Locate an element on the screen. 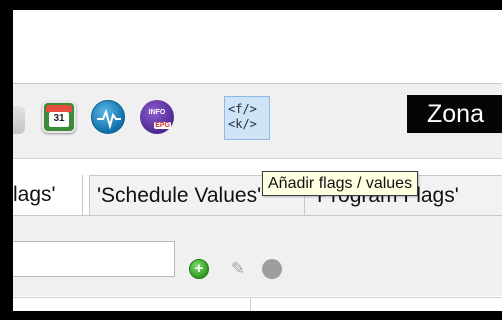 Image resolution: width=502 pixels, height=320 pixels. heartbeat-line is located at coordinates (109, 119).